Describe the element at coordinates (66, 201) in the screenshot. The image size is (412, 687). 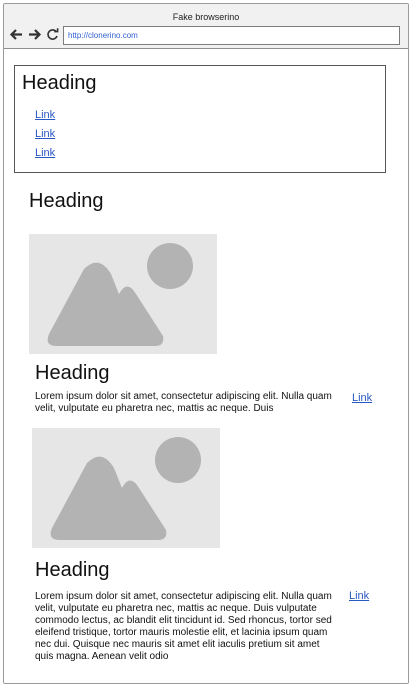
I see `section-heading: Heading` at that location.